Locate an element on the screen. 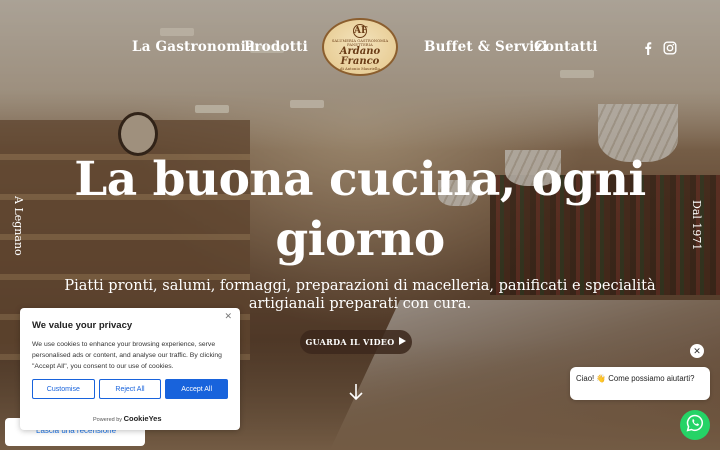 Image resolution: width=720 pixels, height=450 pixels. cookie-customise-button: Customise is located at coordinates (63, 389).